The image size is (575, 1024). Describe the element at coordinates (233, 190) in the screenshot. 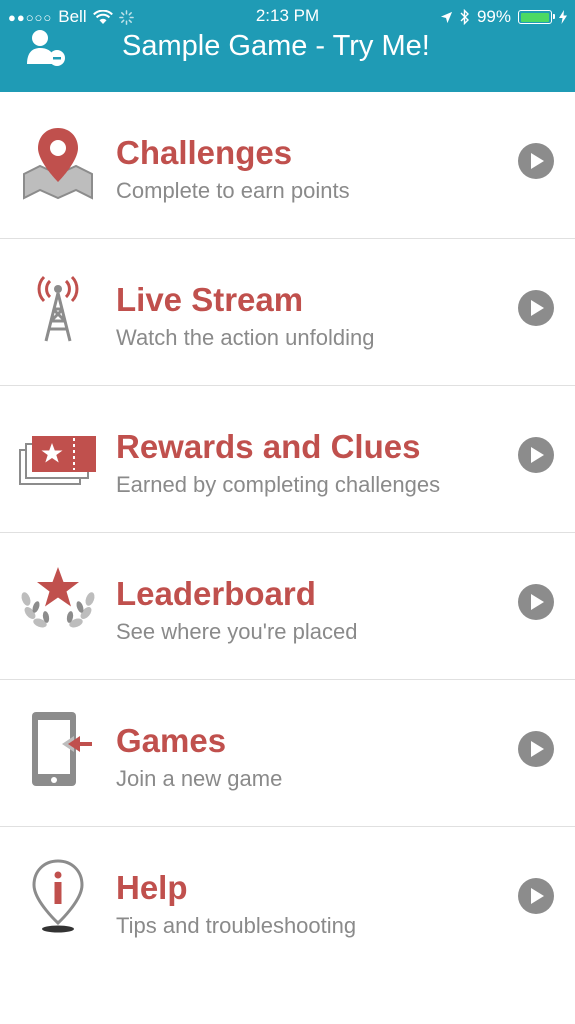

I see `menu-item-subtitle: Complete to earn points` at that location.